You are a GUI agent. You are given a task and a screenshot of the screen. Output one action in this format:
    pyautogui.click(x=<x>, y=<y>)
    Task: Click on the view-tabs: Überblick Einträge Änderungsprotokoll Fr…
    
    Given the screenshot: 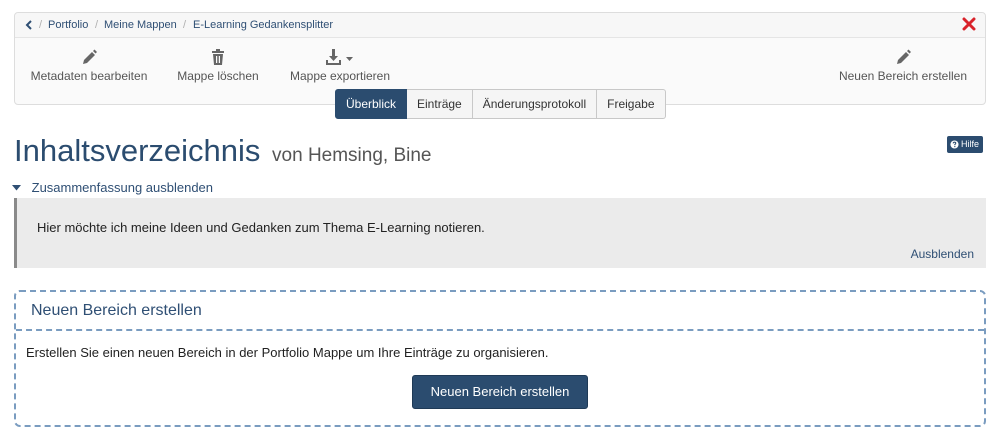 What is the action you would take?
    pyautogui.click(x=500, y=104)
    